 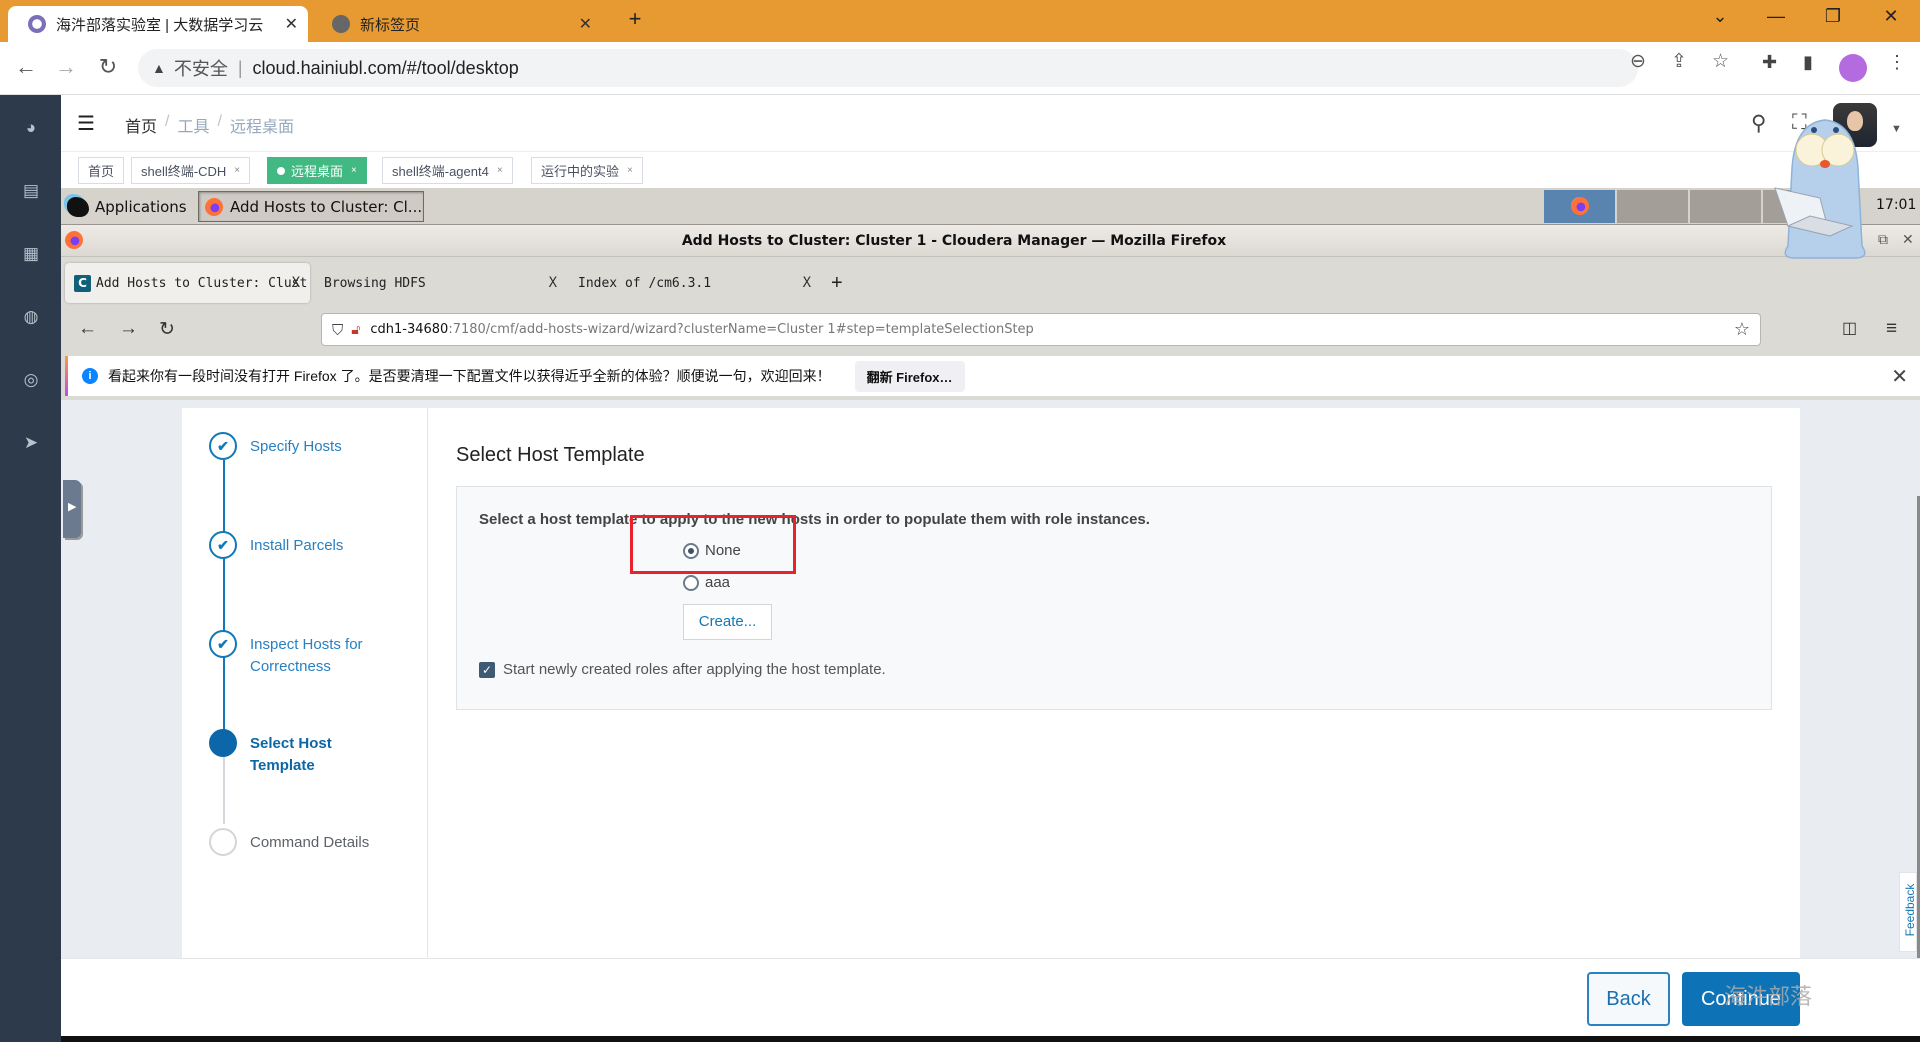 What do you see at coordinates (1891, 329) in the screenshot?
I see `firefox-menu-icon: ≡` at bounding box center [1891, 329].